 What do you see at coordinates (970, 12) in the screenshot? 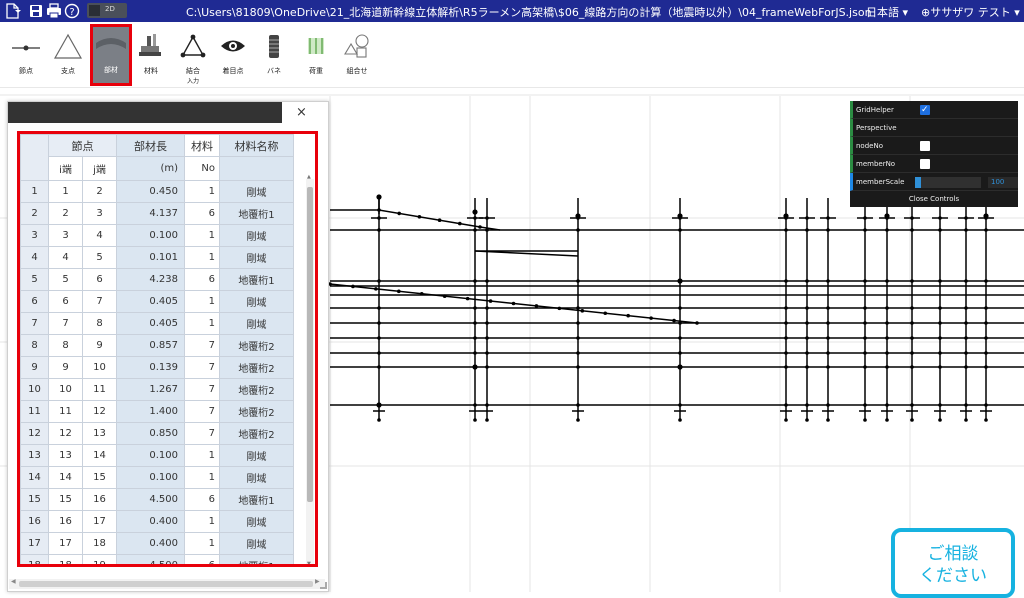
I see `user-menu: ⊕ササザワ テスト ▾` at bounding box center [970, 12].